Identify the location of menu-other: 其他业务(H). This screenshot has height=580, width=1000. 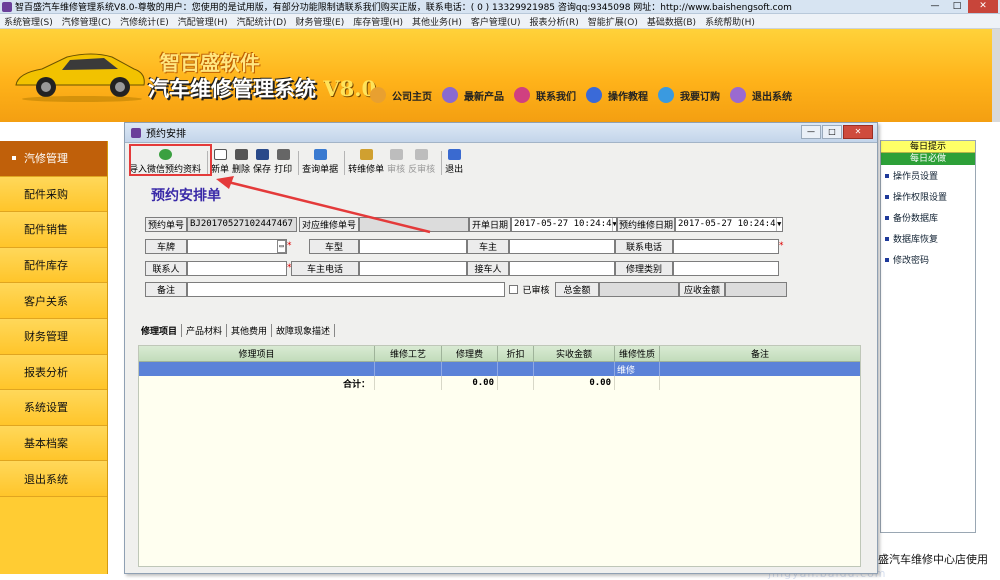
(437, 21).